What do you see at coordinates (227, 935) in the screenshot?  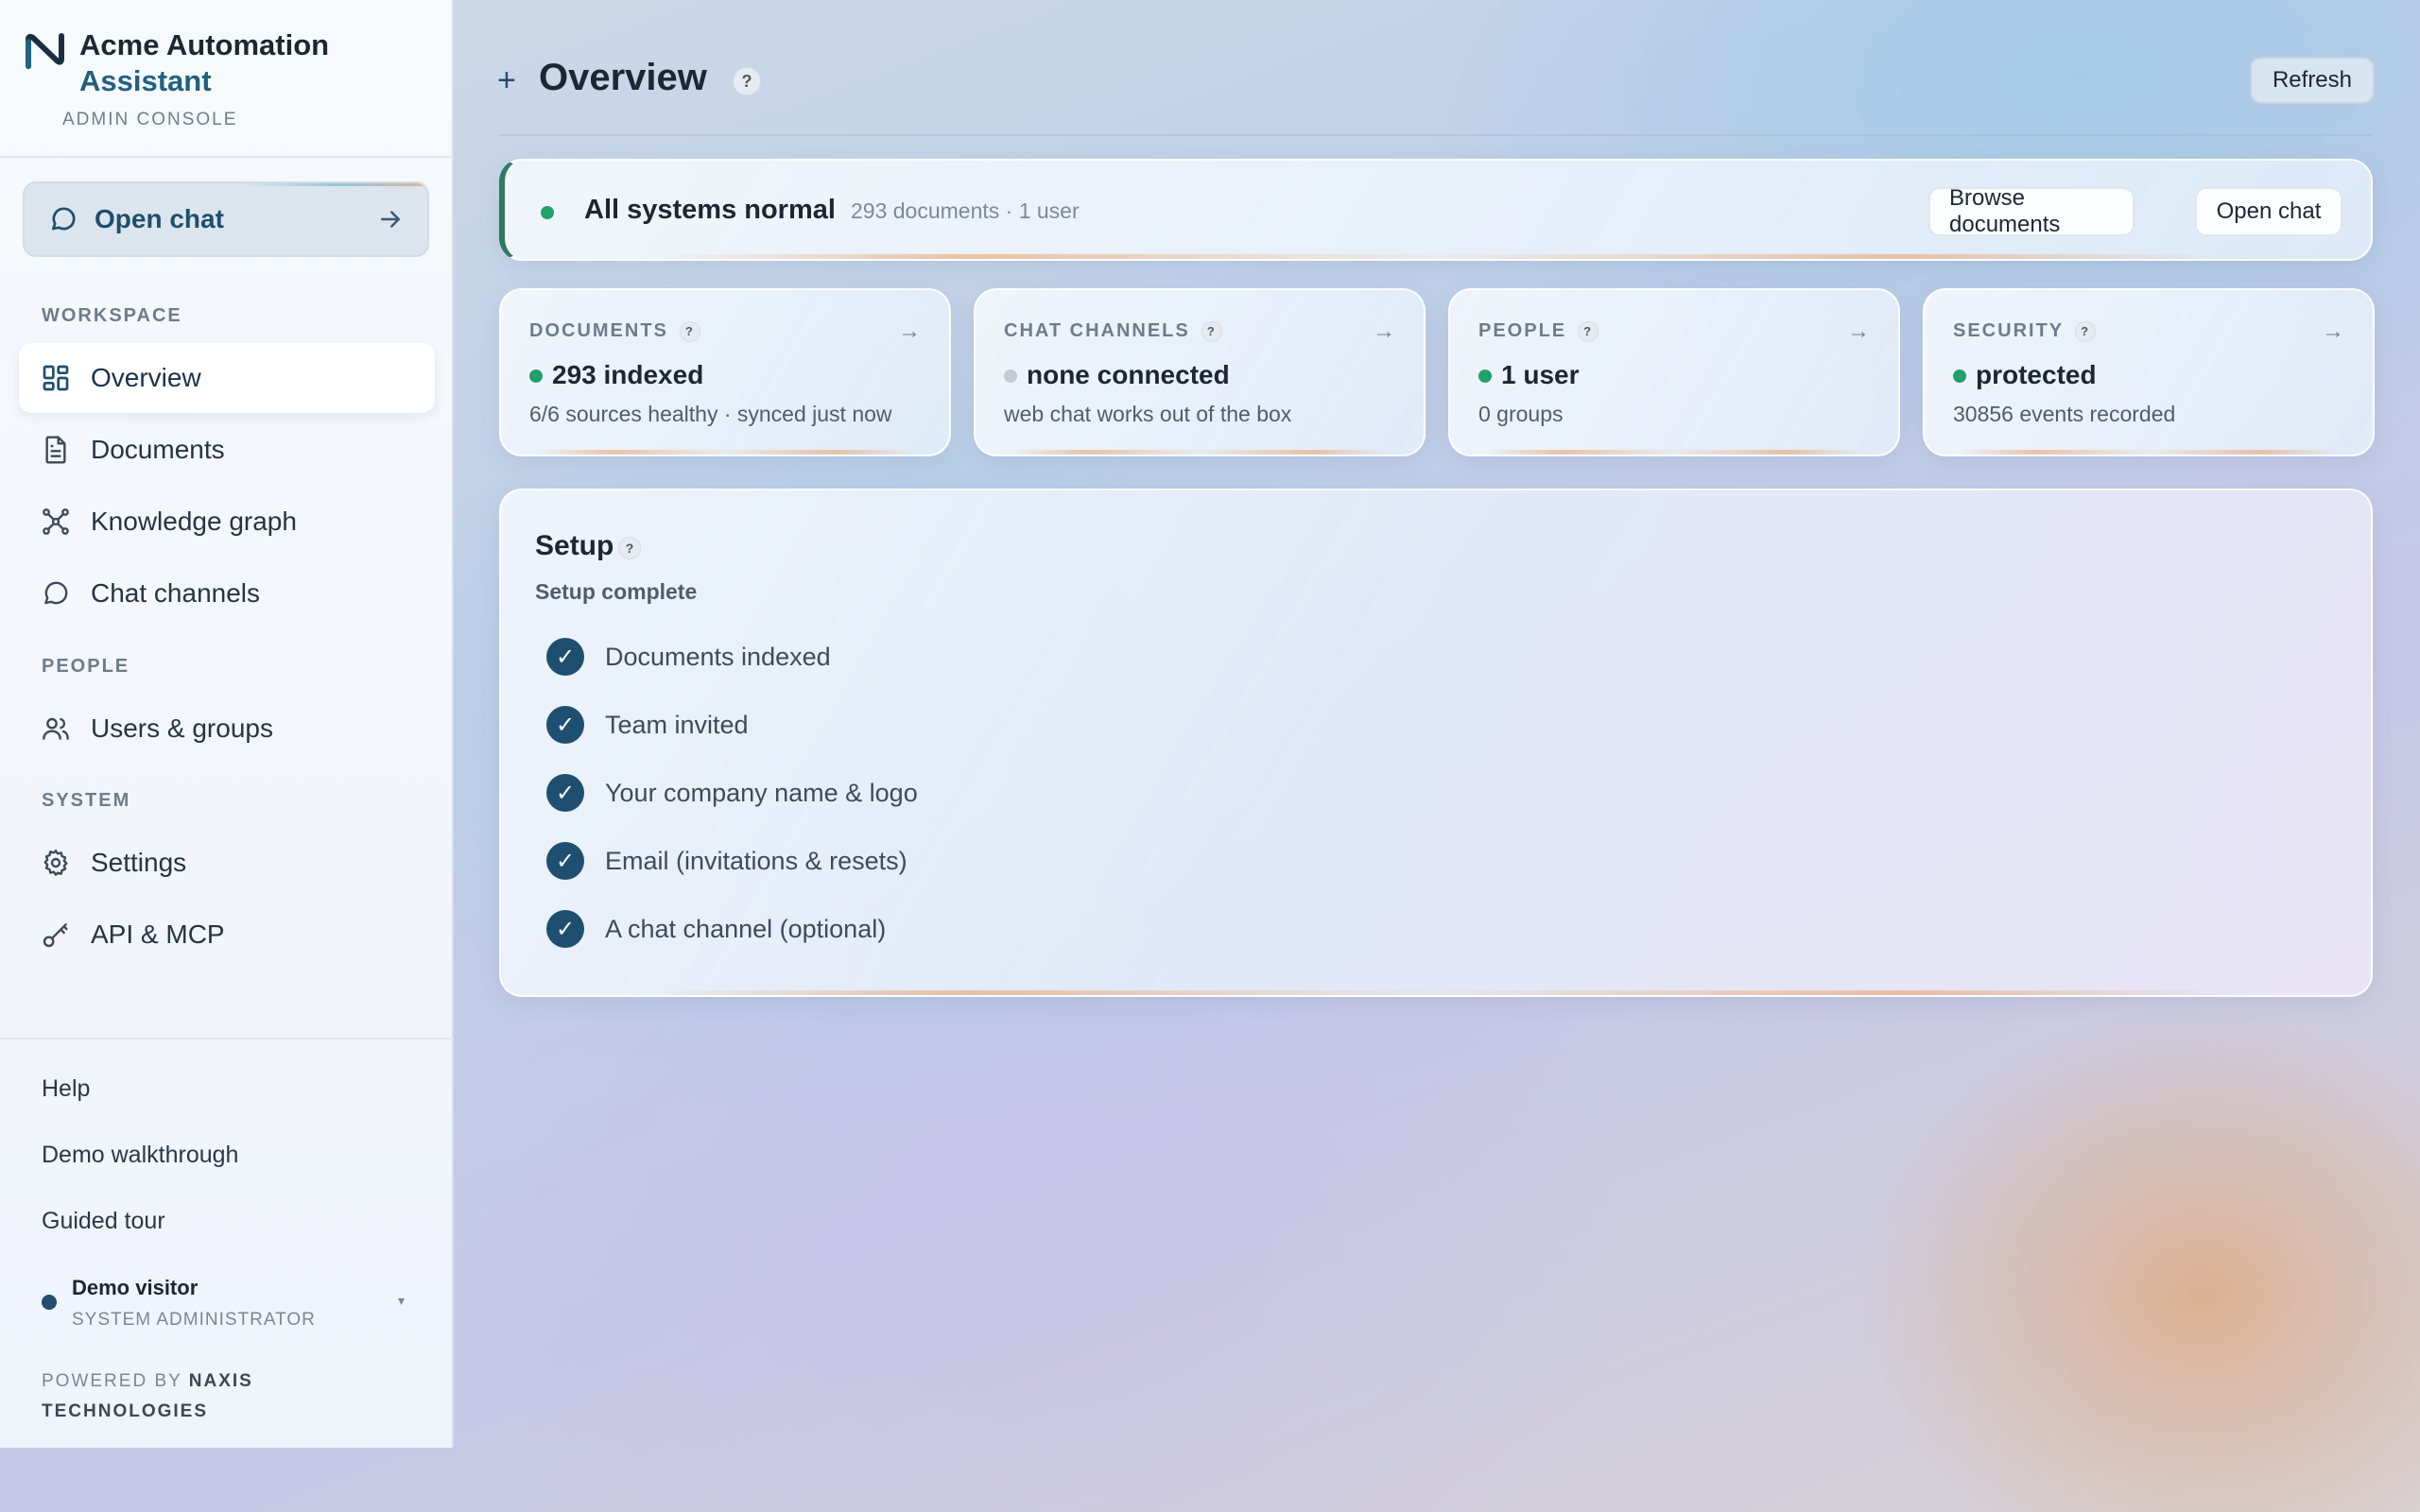 I see `sidebar-item-api-mcp: API & MCP` at bounding box center [227, 935].